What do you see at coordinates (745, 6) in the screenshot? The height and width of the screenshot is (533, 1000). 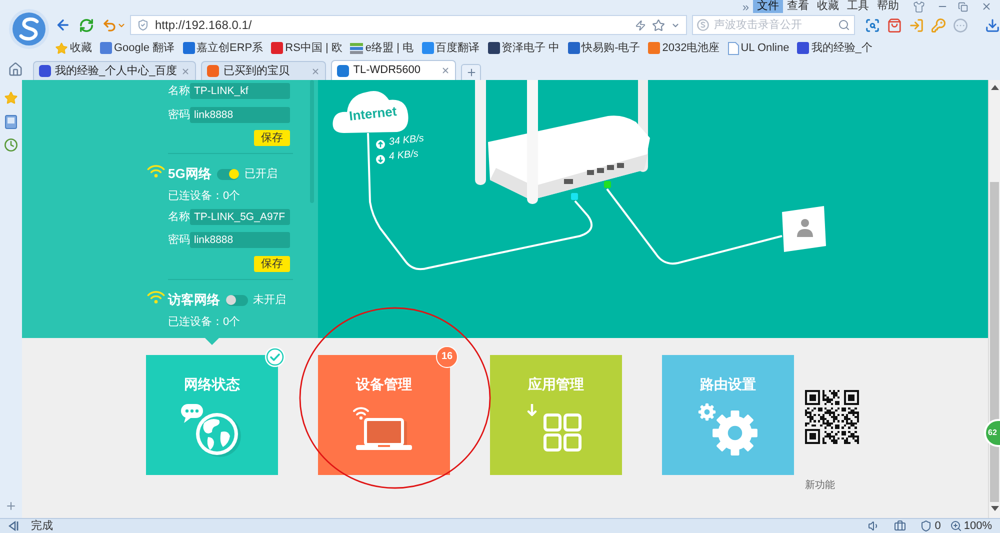 I see `more-menu-button: »` at bounding box center [745, 6].